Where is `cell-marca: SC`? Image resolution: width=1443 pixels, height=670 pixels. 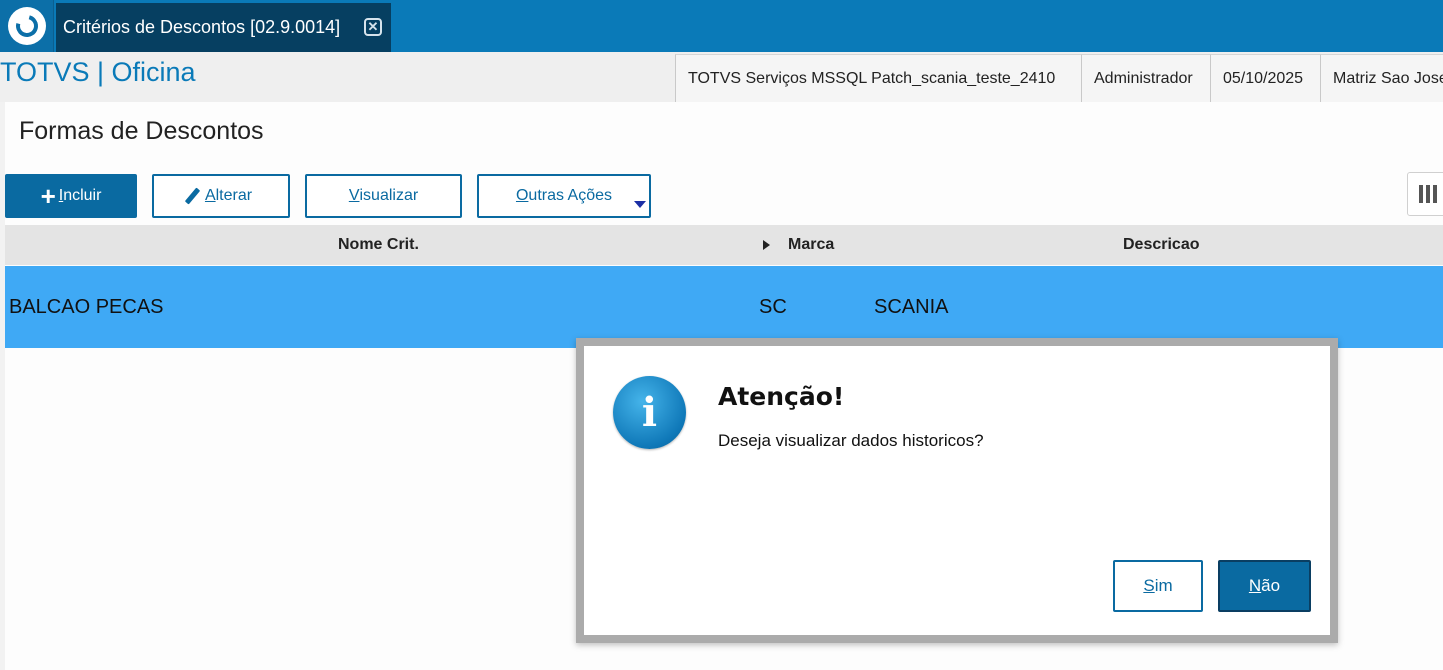
cell-marca: SC is located at coordinates (773, 307).